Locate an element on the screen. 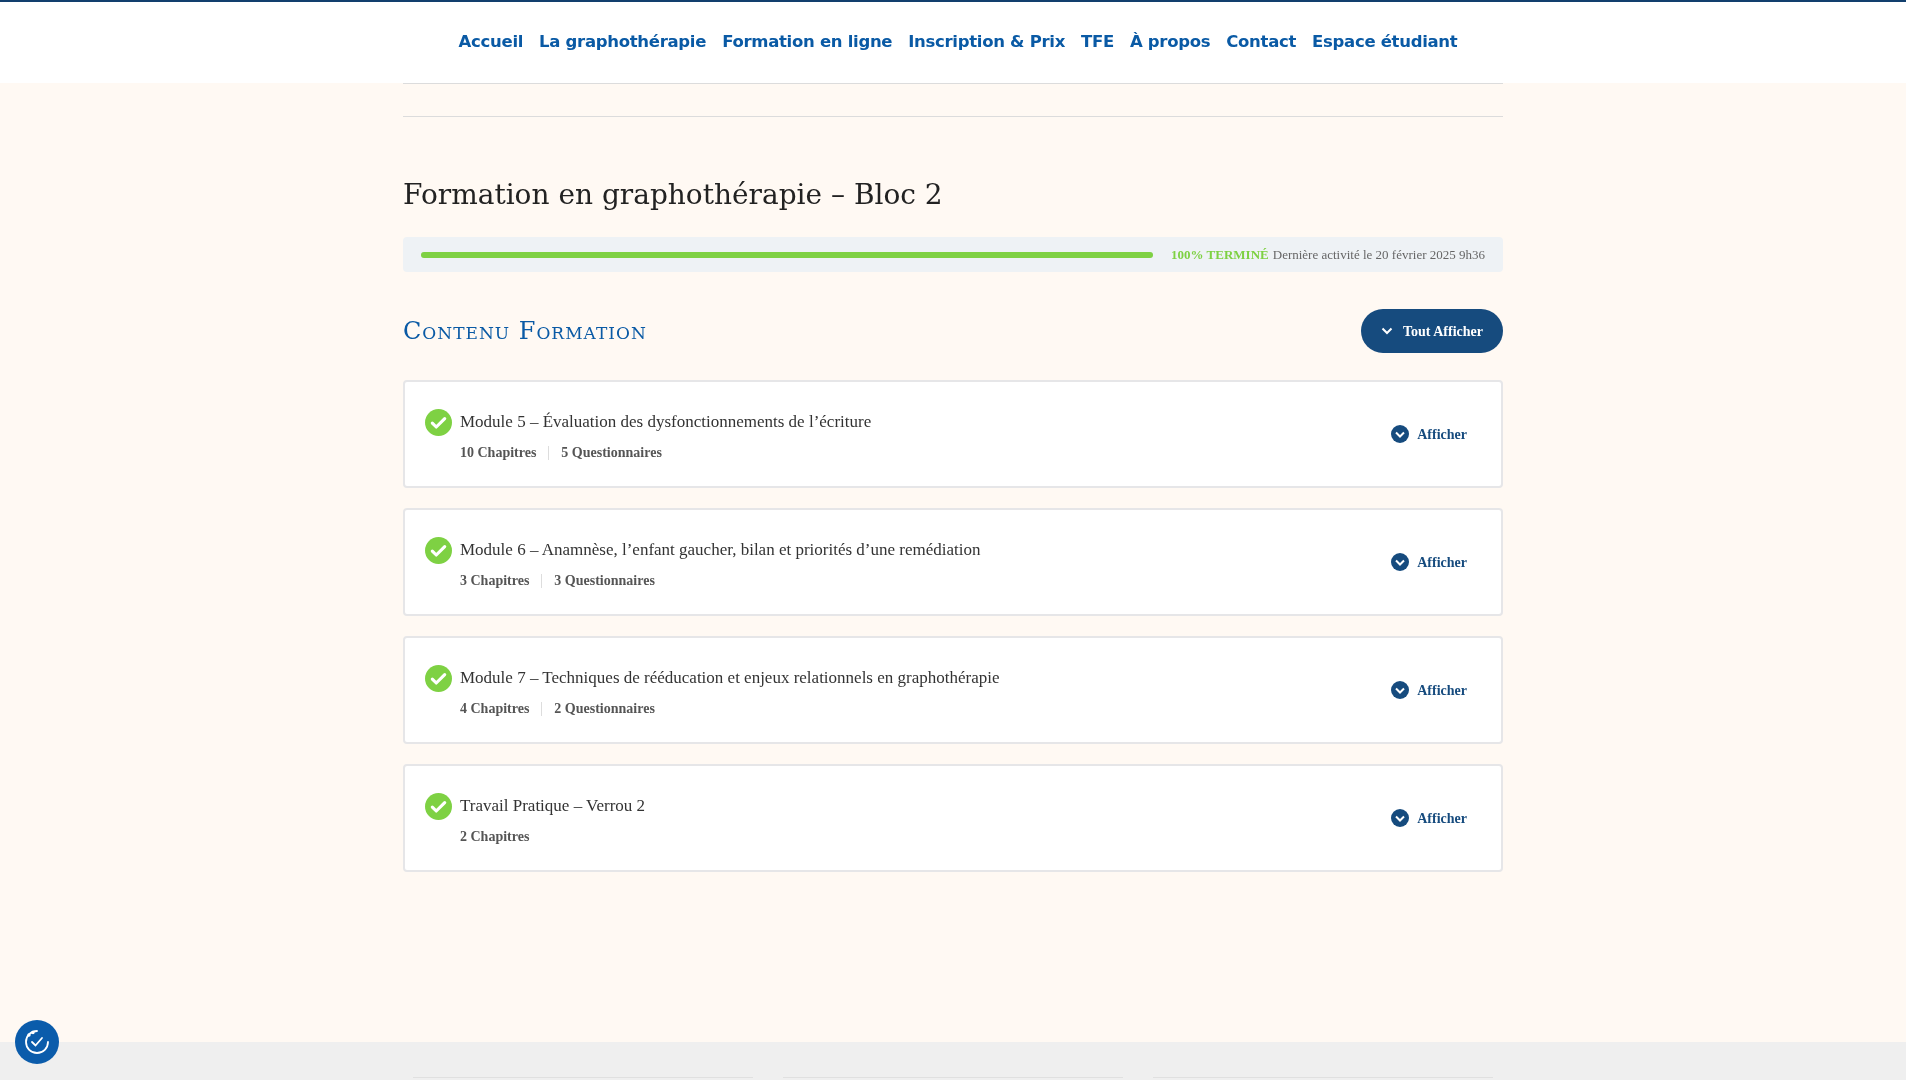  cookie-check-icon is located at coordinates (37, 1042).